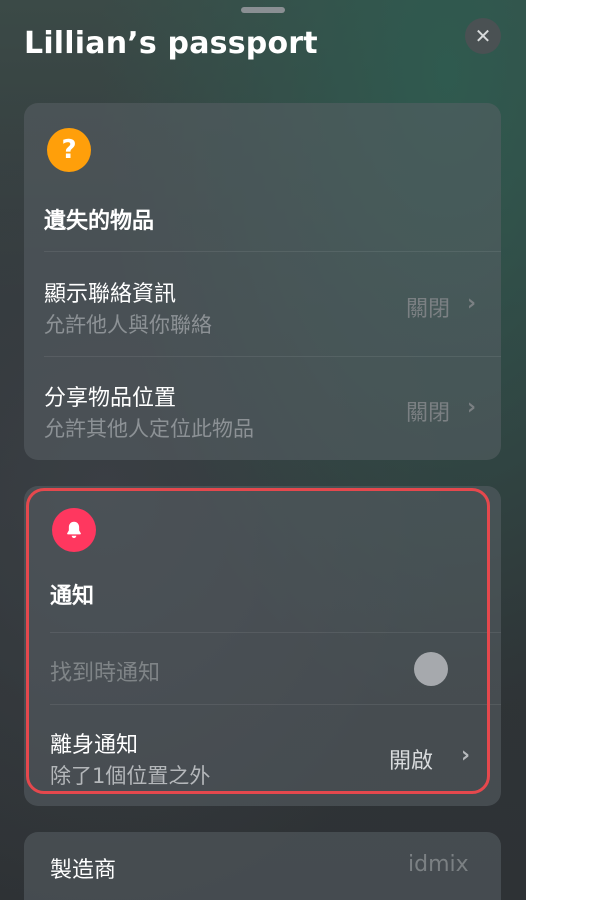  Describe the element at coordinates (83, 870) in the screenshot. I see `manufacturer-label: 製造商` at that location.